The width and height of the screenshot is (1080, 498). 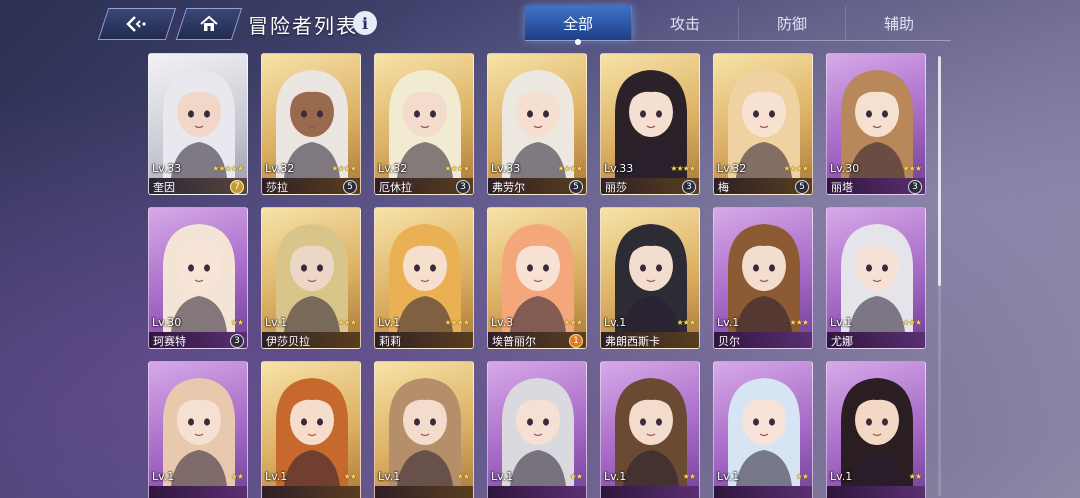 I want to click on character-card: Lv.1 ★★★ 弗朗西斯卡, so click(x=650, y=278).